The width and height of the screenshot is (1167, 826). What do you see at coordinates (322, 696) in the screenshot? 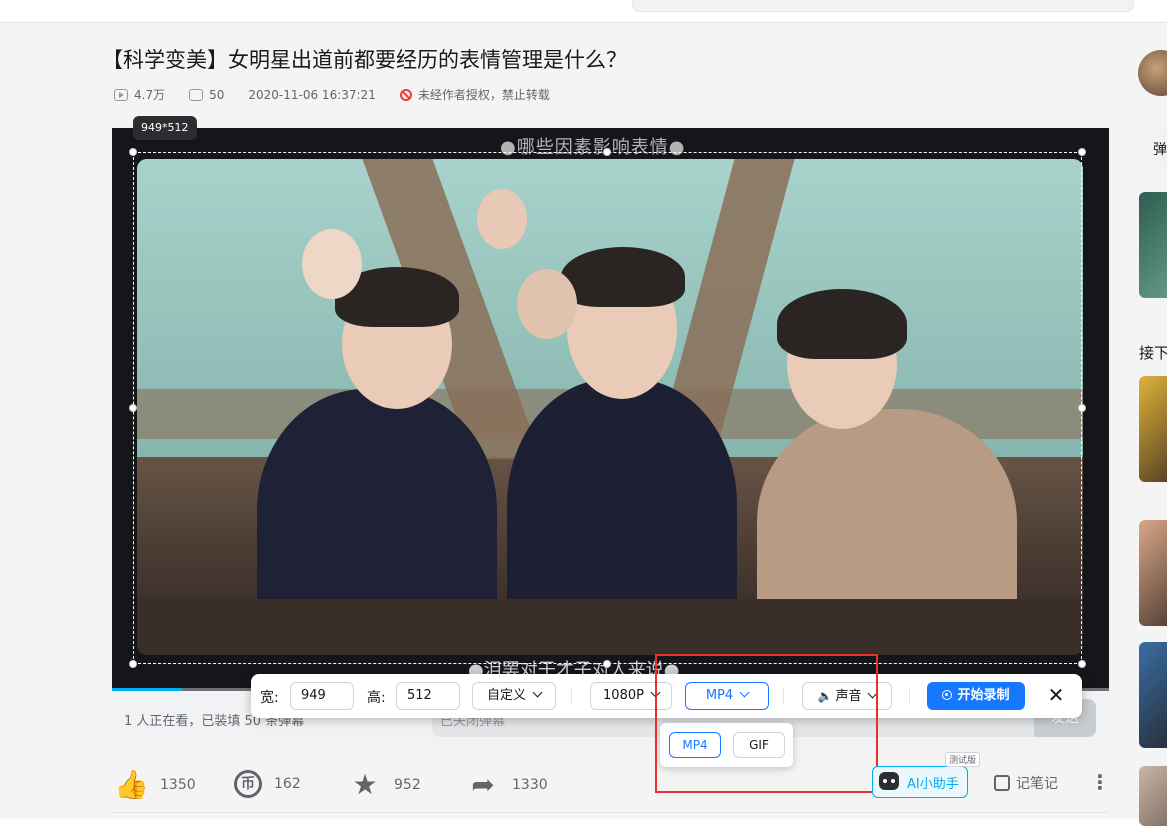
I see `width-input: 949` at bounding box center [322, 696].